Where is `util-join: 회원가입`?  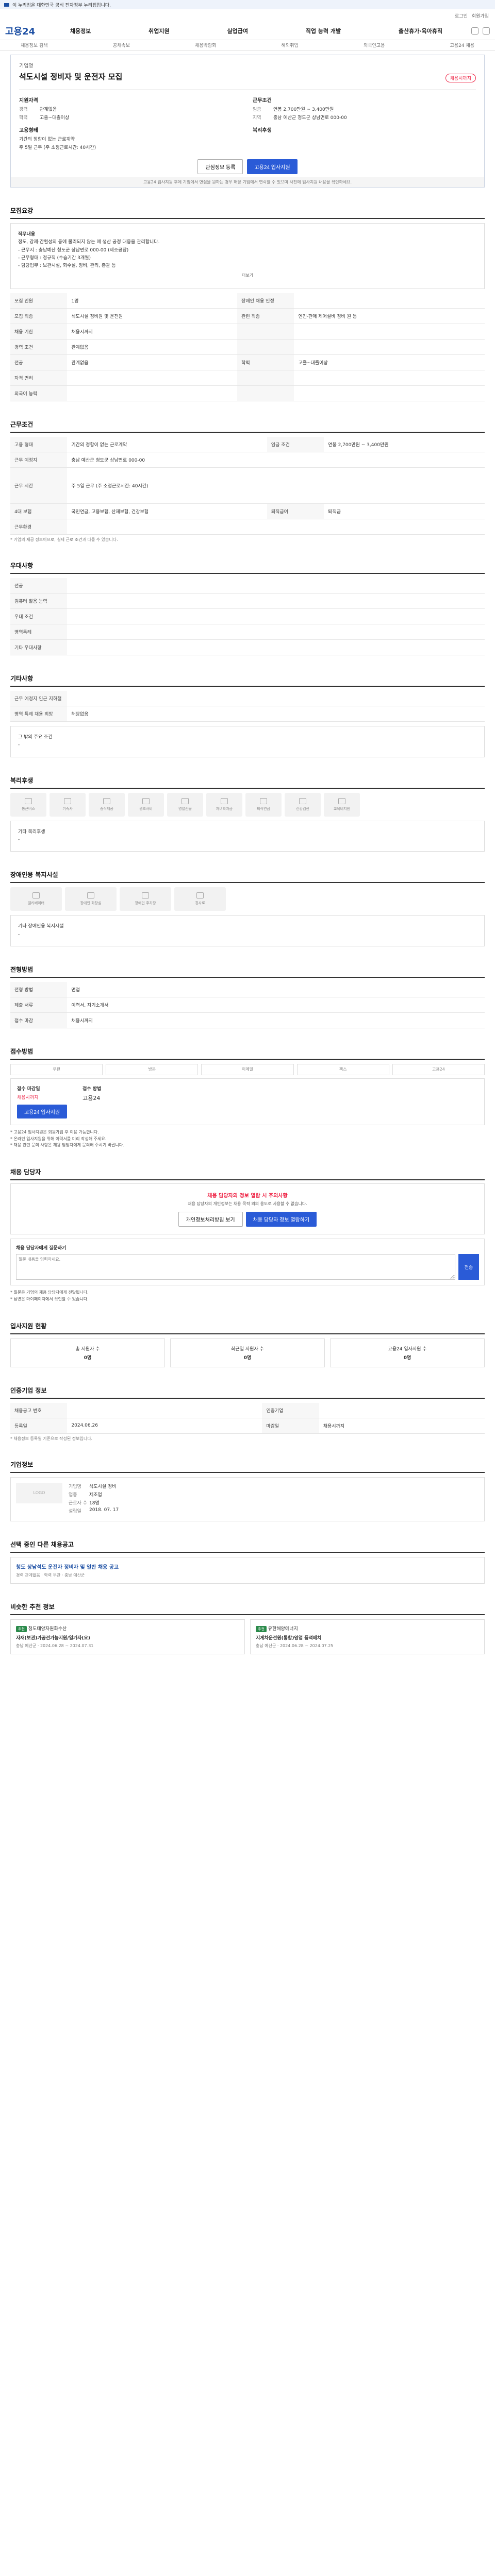
util-join: 회원가입 is located at coordinates (480, 15).